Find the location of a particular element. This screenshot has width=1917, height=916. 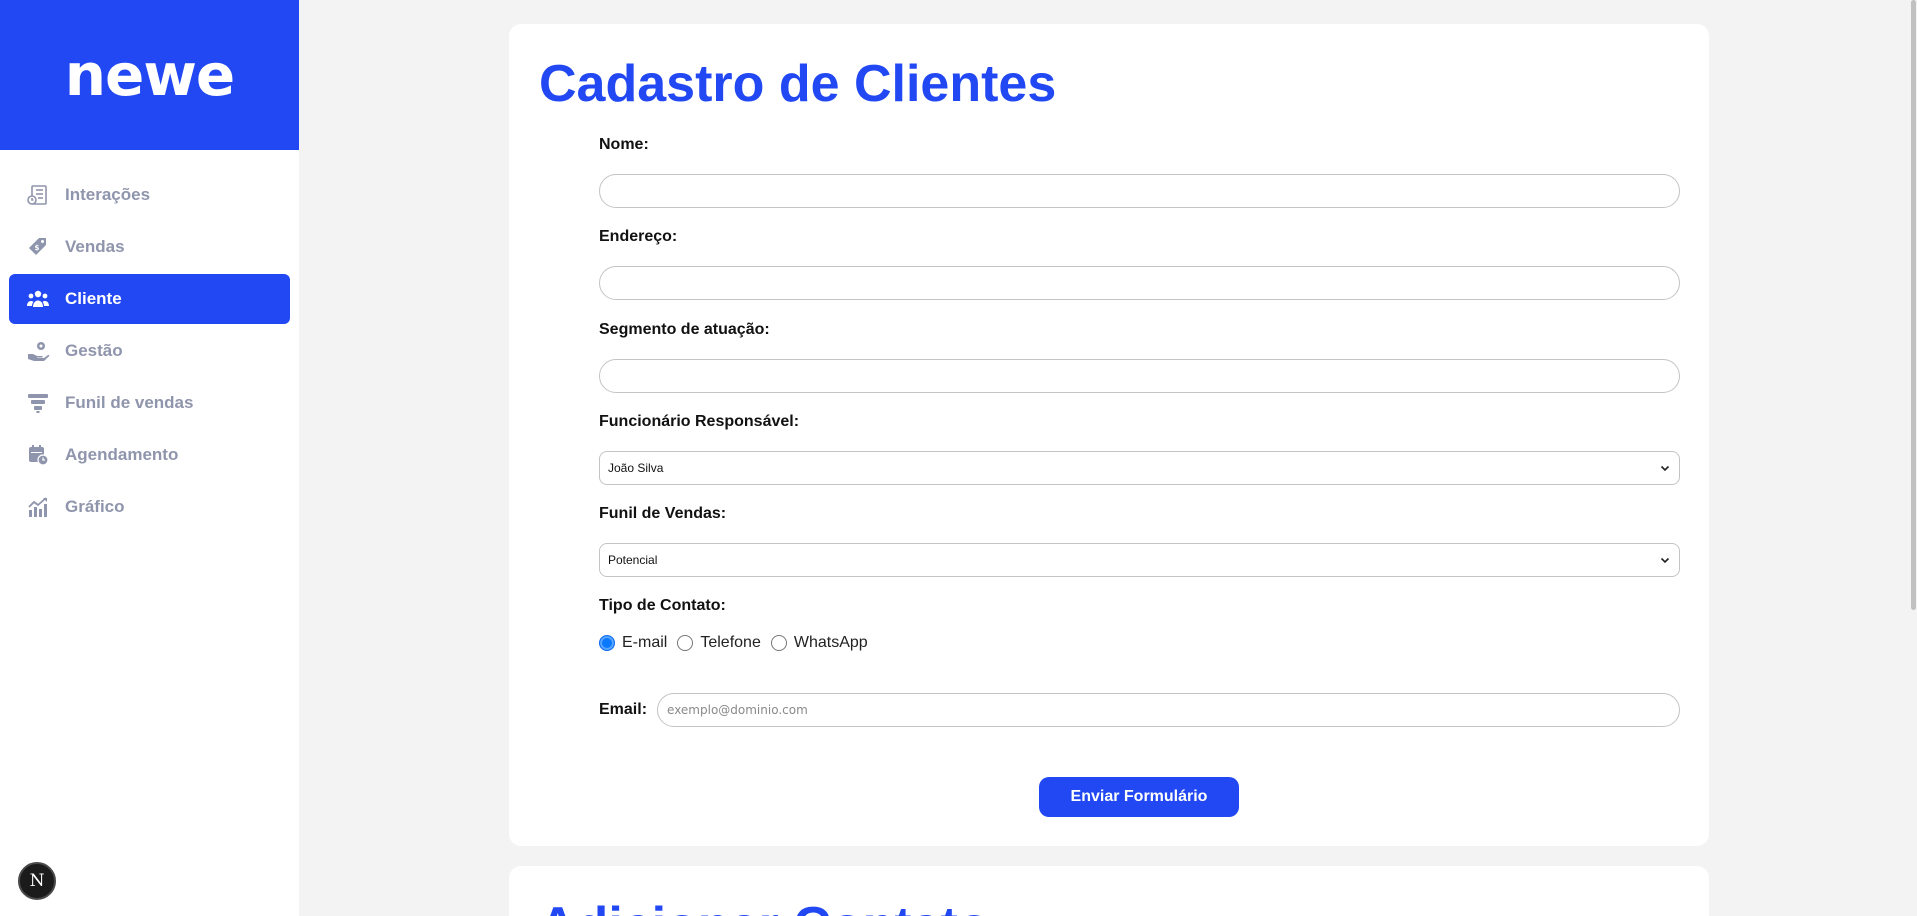

checklist-timer-icon is located at coordinates (38, 195).